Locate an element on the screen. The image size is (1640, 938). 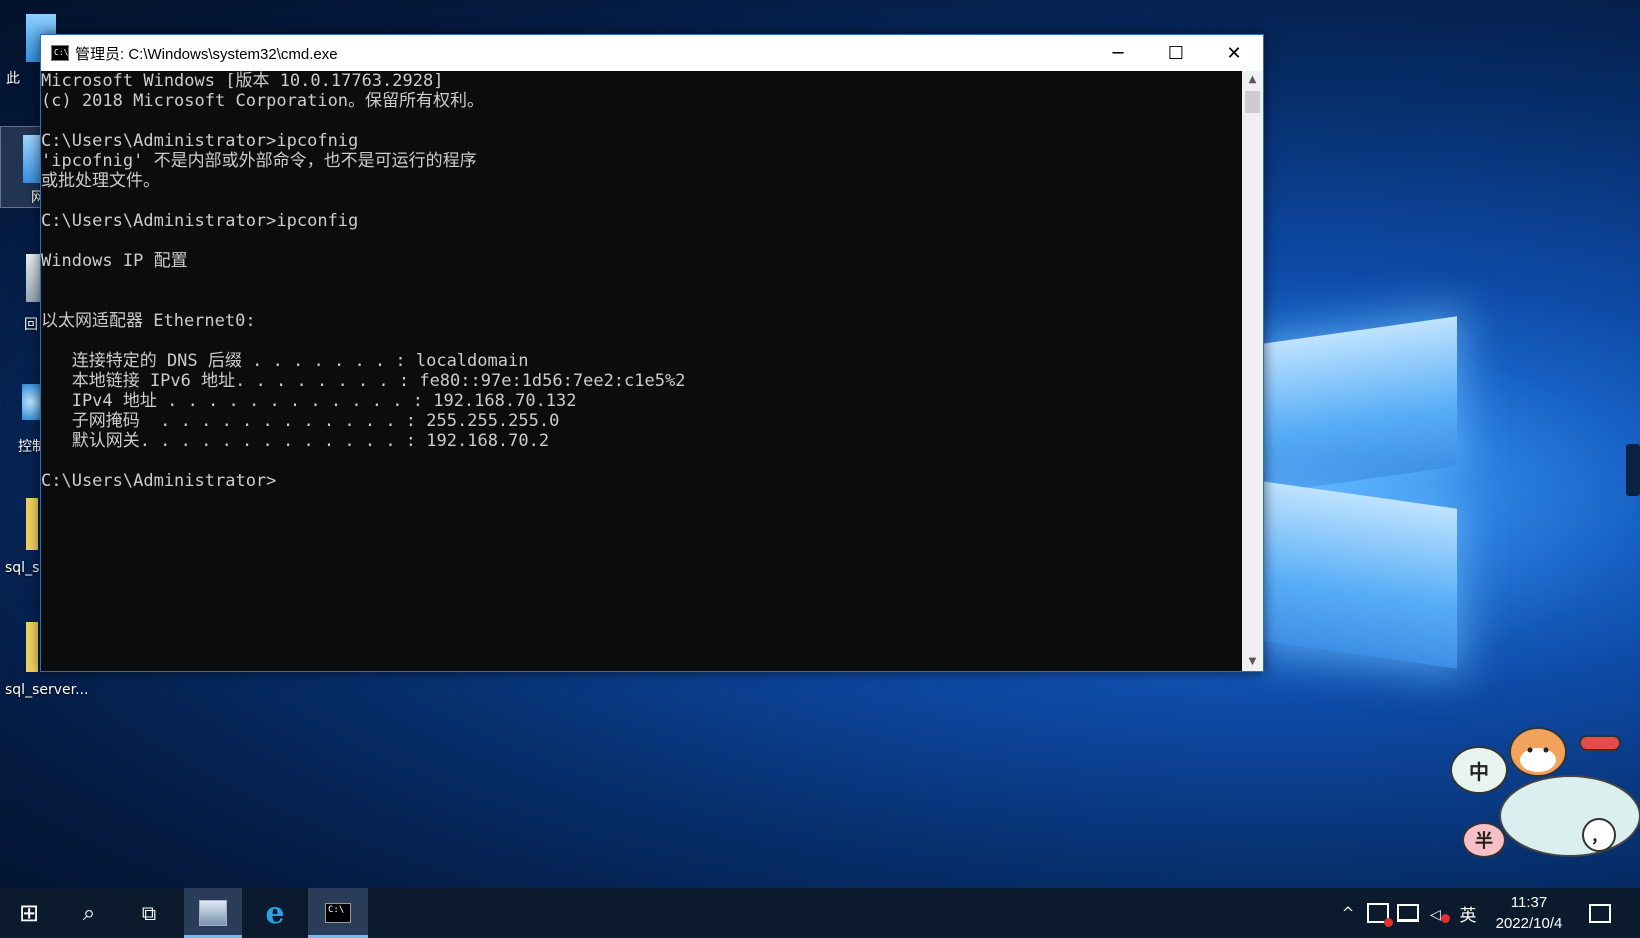
chevron-up-icon: ^ is located at coordinates (1348, 913).